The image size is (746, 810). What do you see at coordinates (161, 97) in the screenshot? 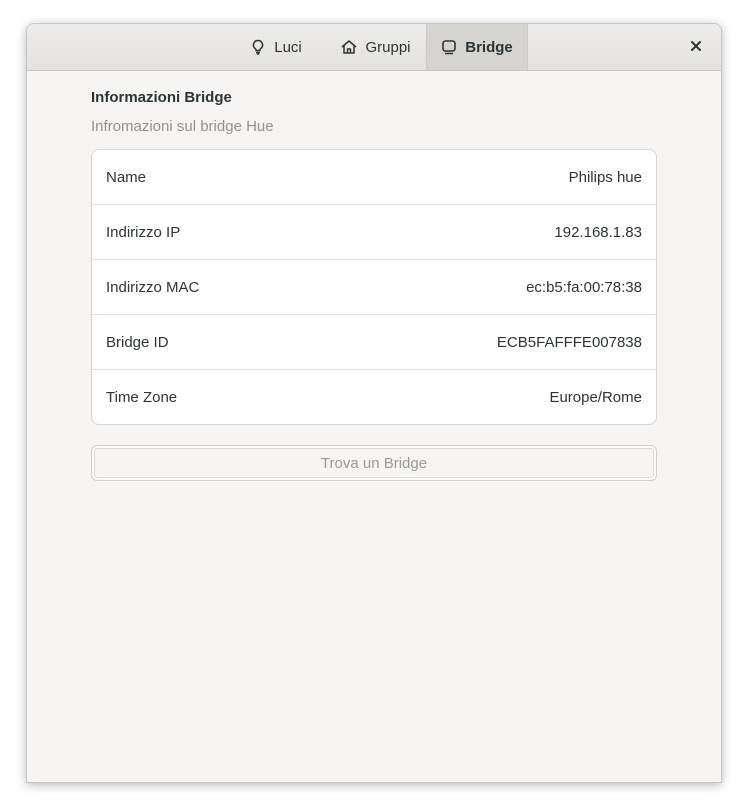
I see `page-title: Informazioni Bridge` at bounding box center [161, 97].